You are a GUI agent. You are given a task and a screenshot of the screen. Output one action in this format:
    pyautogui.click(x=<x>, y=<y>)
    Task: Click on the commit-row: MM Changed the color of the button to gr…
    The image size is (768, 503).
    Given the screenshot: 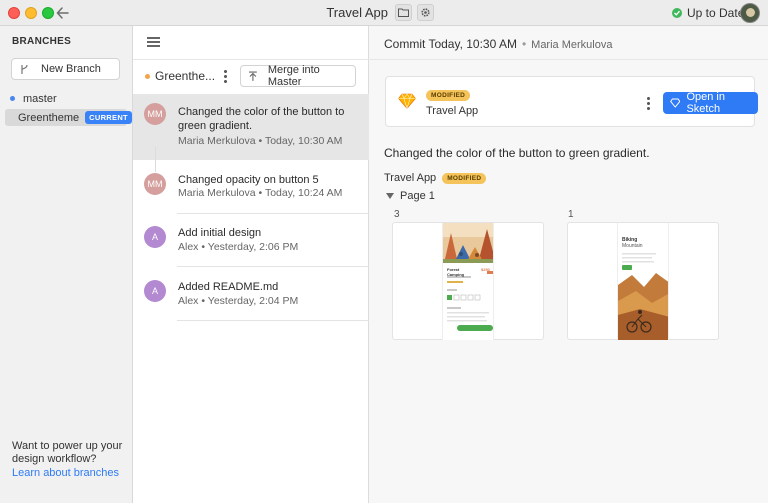 What is the action you would take?
    pyautogui.click(x=251, y=127)
    